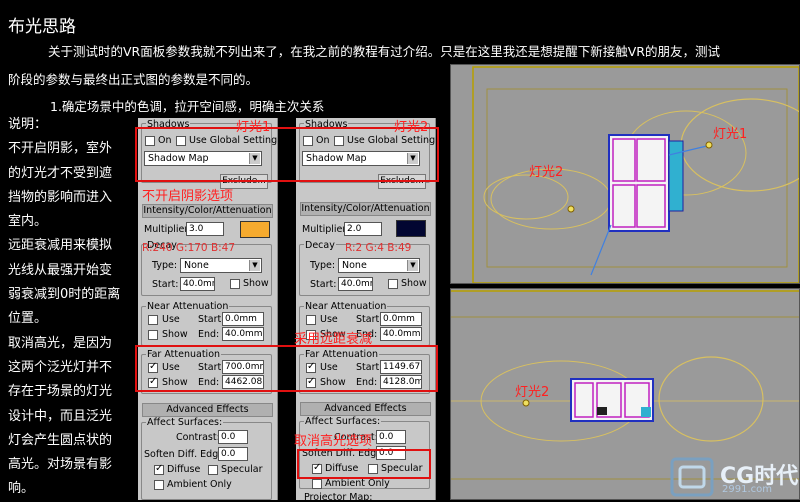  What do you see at coordinates (60, 367) in the screenshot?
I see `explanation-line: 这两个泛光灯并不` at bounding box center [60, 367].